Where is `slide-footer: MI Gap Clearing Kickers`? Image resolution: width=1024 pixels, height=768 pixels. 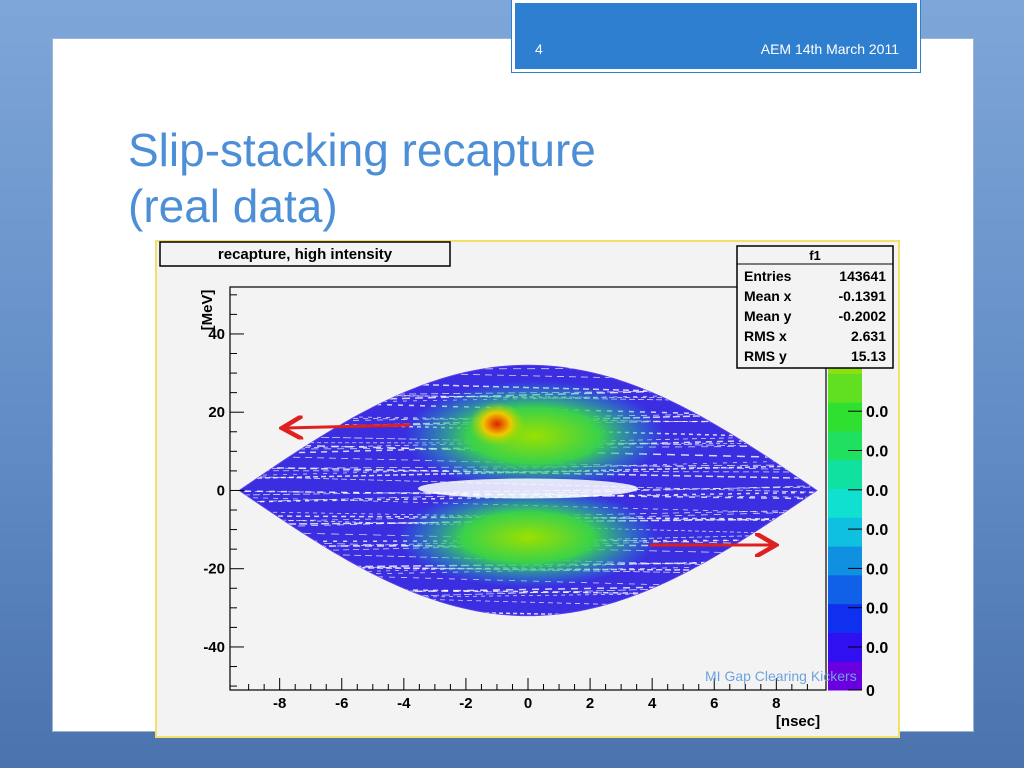
slide-footer: MI Gap Clearing Kickers is located at coordinates (781, 676).